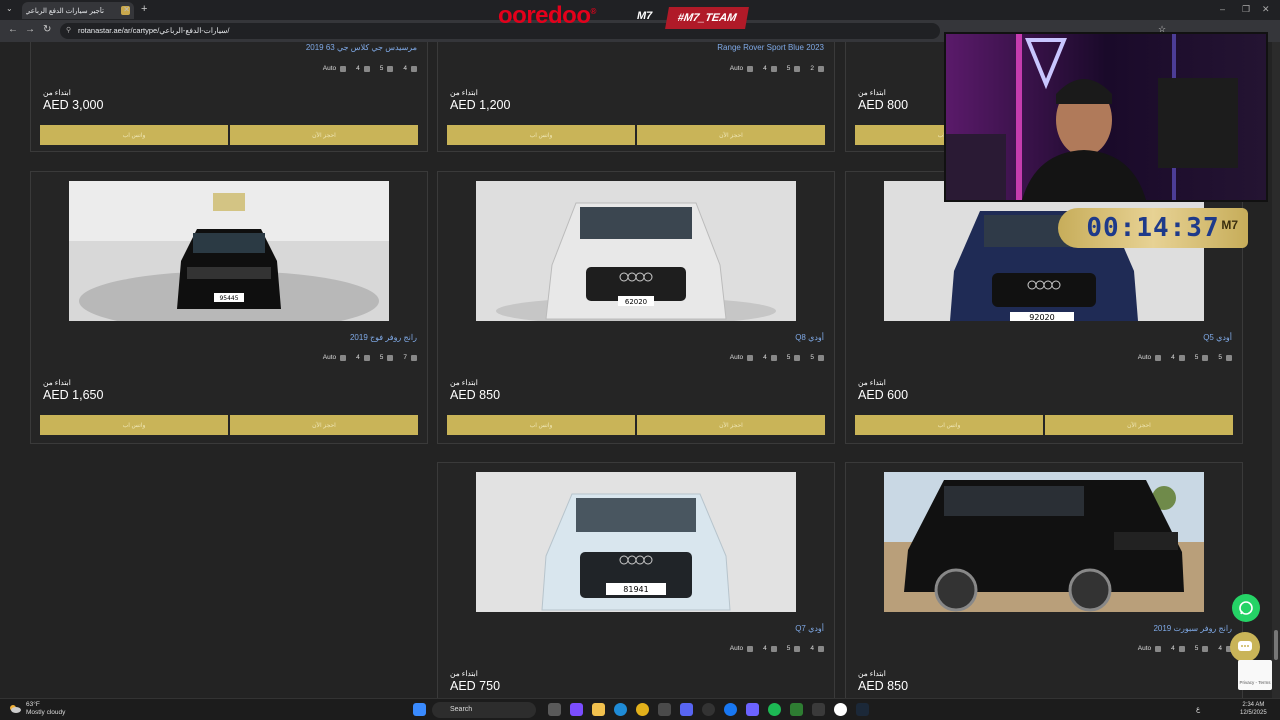 This screenshot has height=720, width=1280. What do you see at coordinates (554, 709) in the screenshot?
I see `task-view-icon` at bounding box center [554, 709].